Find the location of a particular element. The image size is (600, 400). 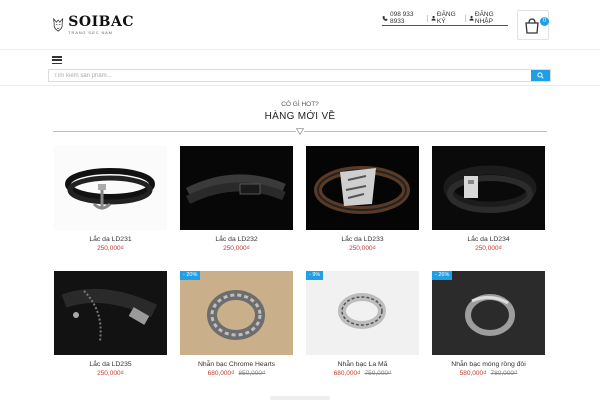

product-card: Lắc da LD234 250,000₫ is located at coordinates (488, 199).